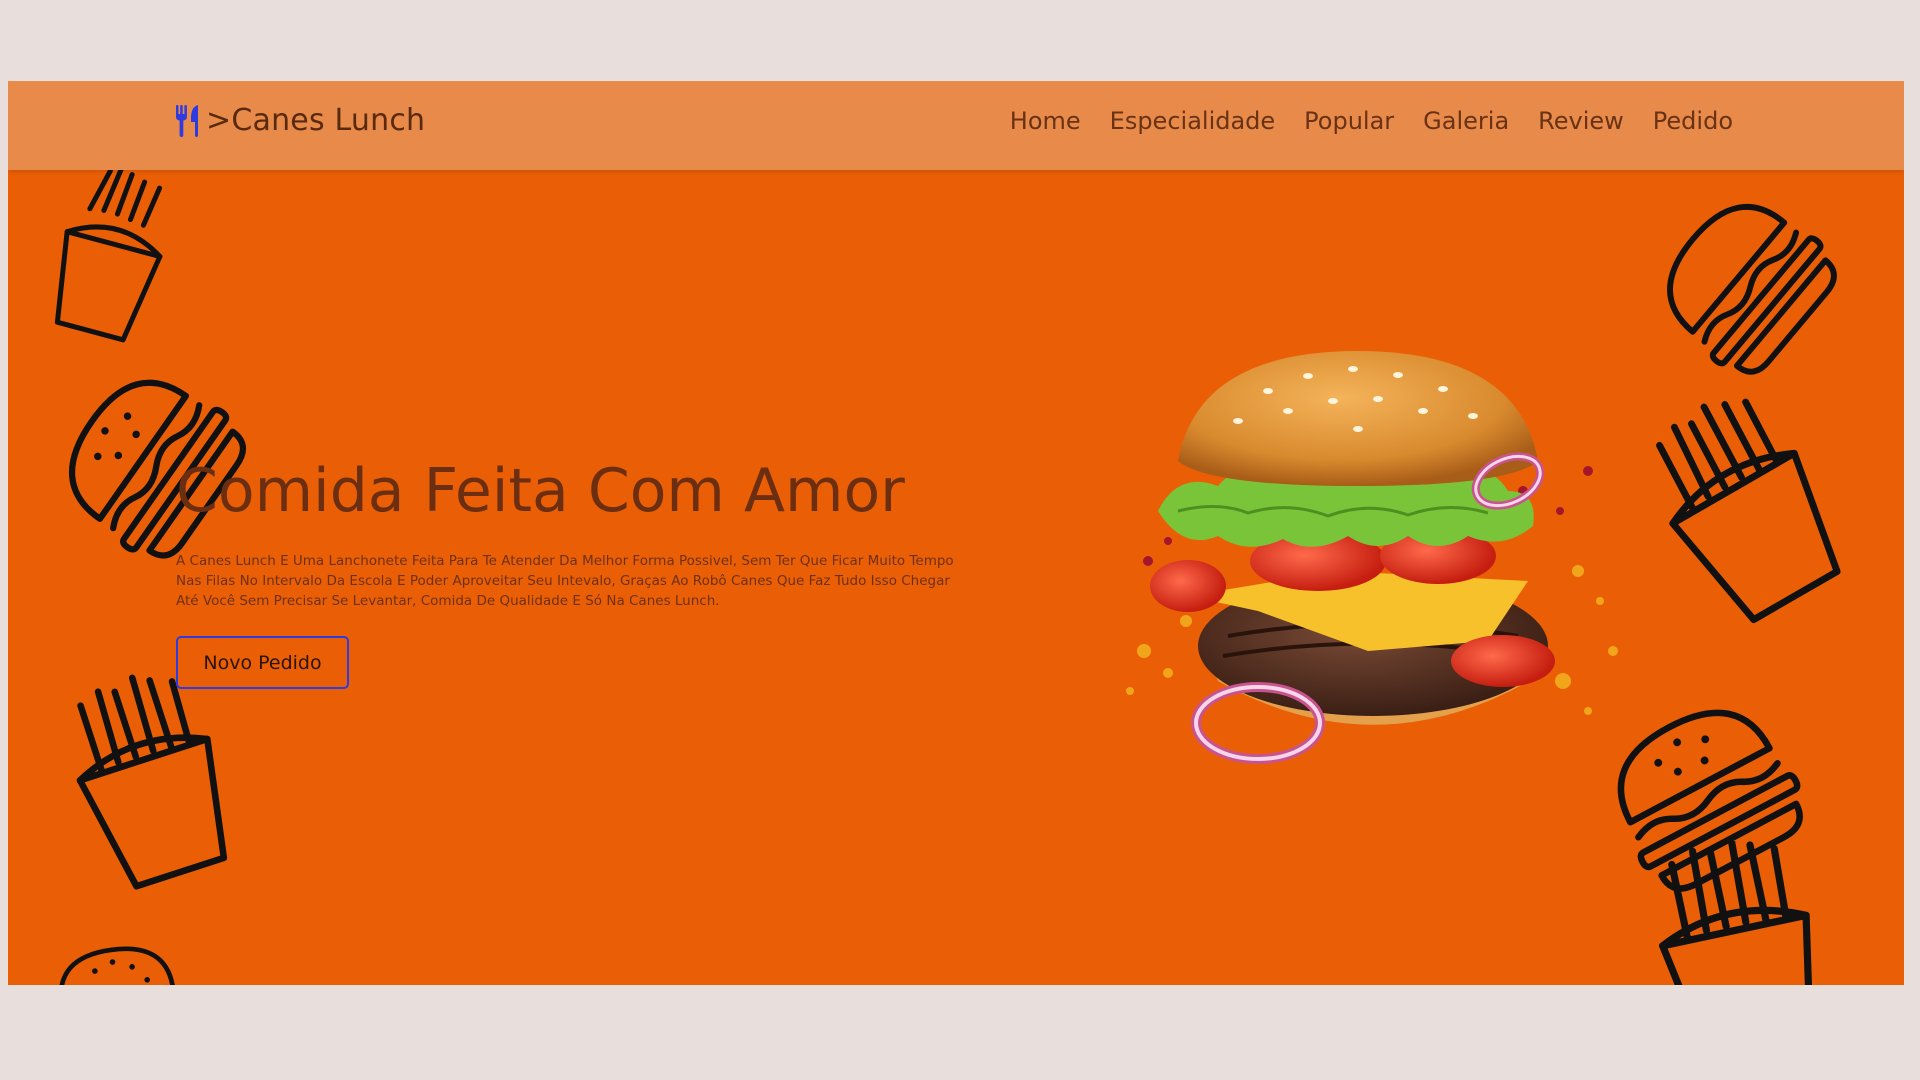 This screenshot has height=1080, width=1920. Describe the element at coordinates (1466, 121) in the screenshot. I see `nav-link-galeria: Galeria` at that location.